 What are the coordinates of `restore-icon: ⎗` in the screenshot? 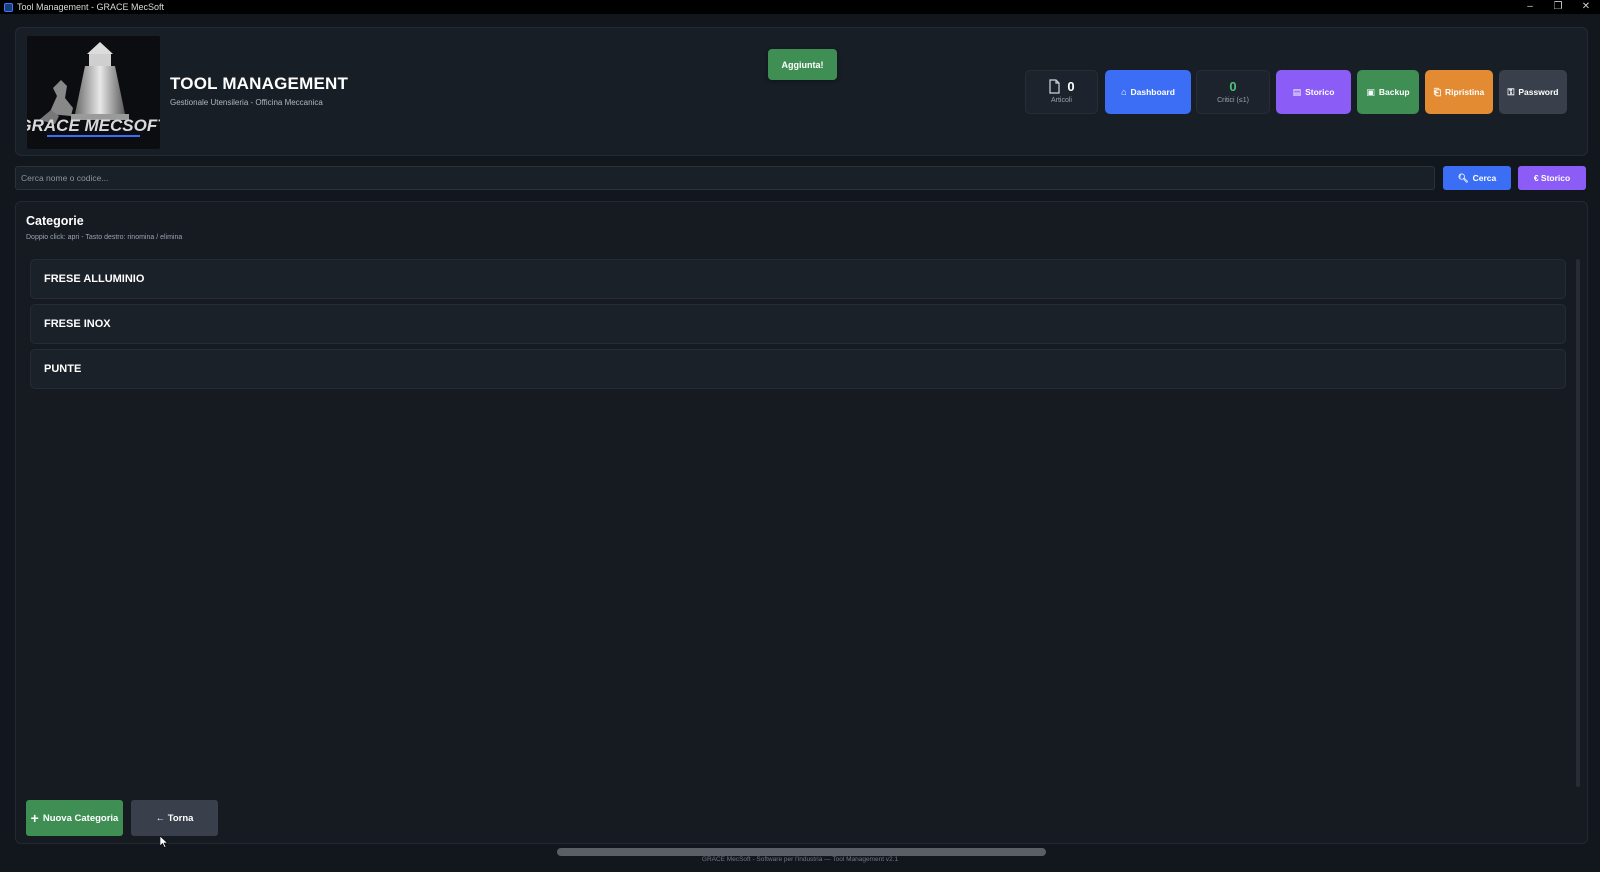 It's located at (1437, 91).